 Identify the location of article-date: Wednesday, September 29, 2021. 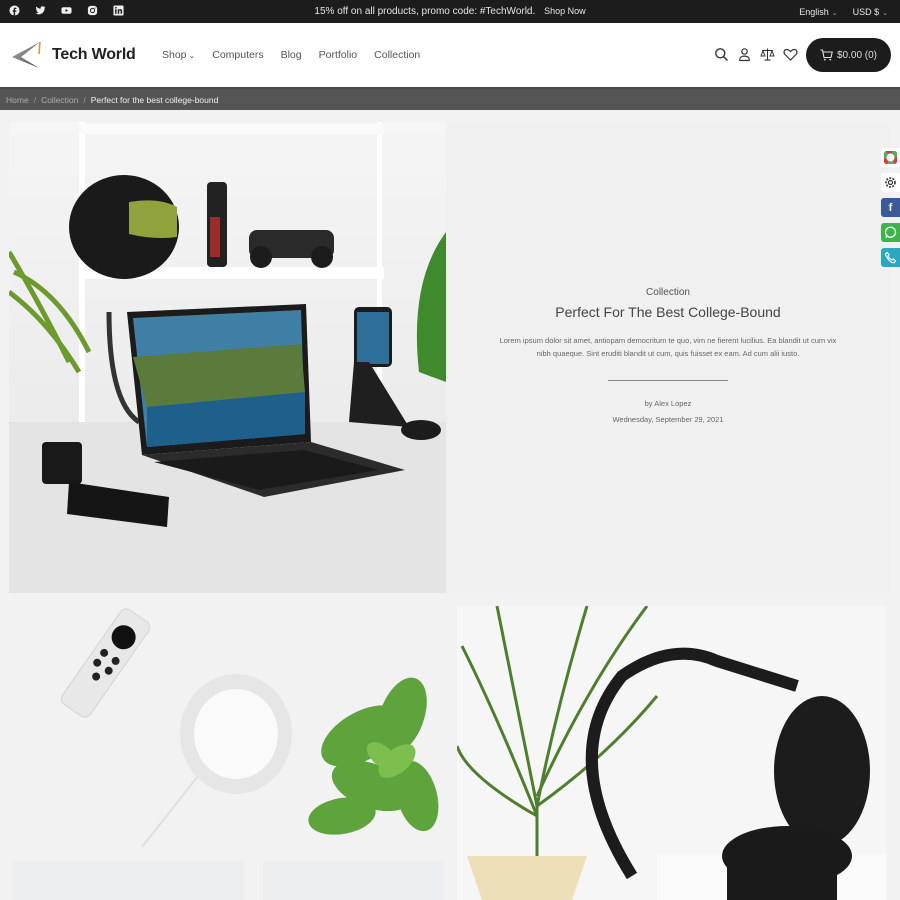
(668, 419).